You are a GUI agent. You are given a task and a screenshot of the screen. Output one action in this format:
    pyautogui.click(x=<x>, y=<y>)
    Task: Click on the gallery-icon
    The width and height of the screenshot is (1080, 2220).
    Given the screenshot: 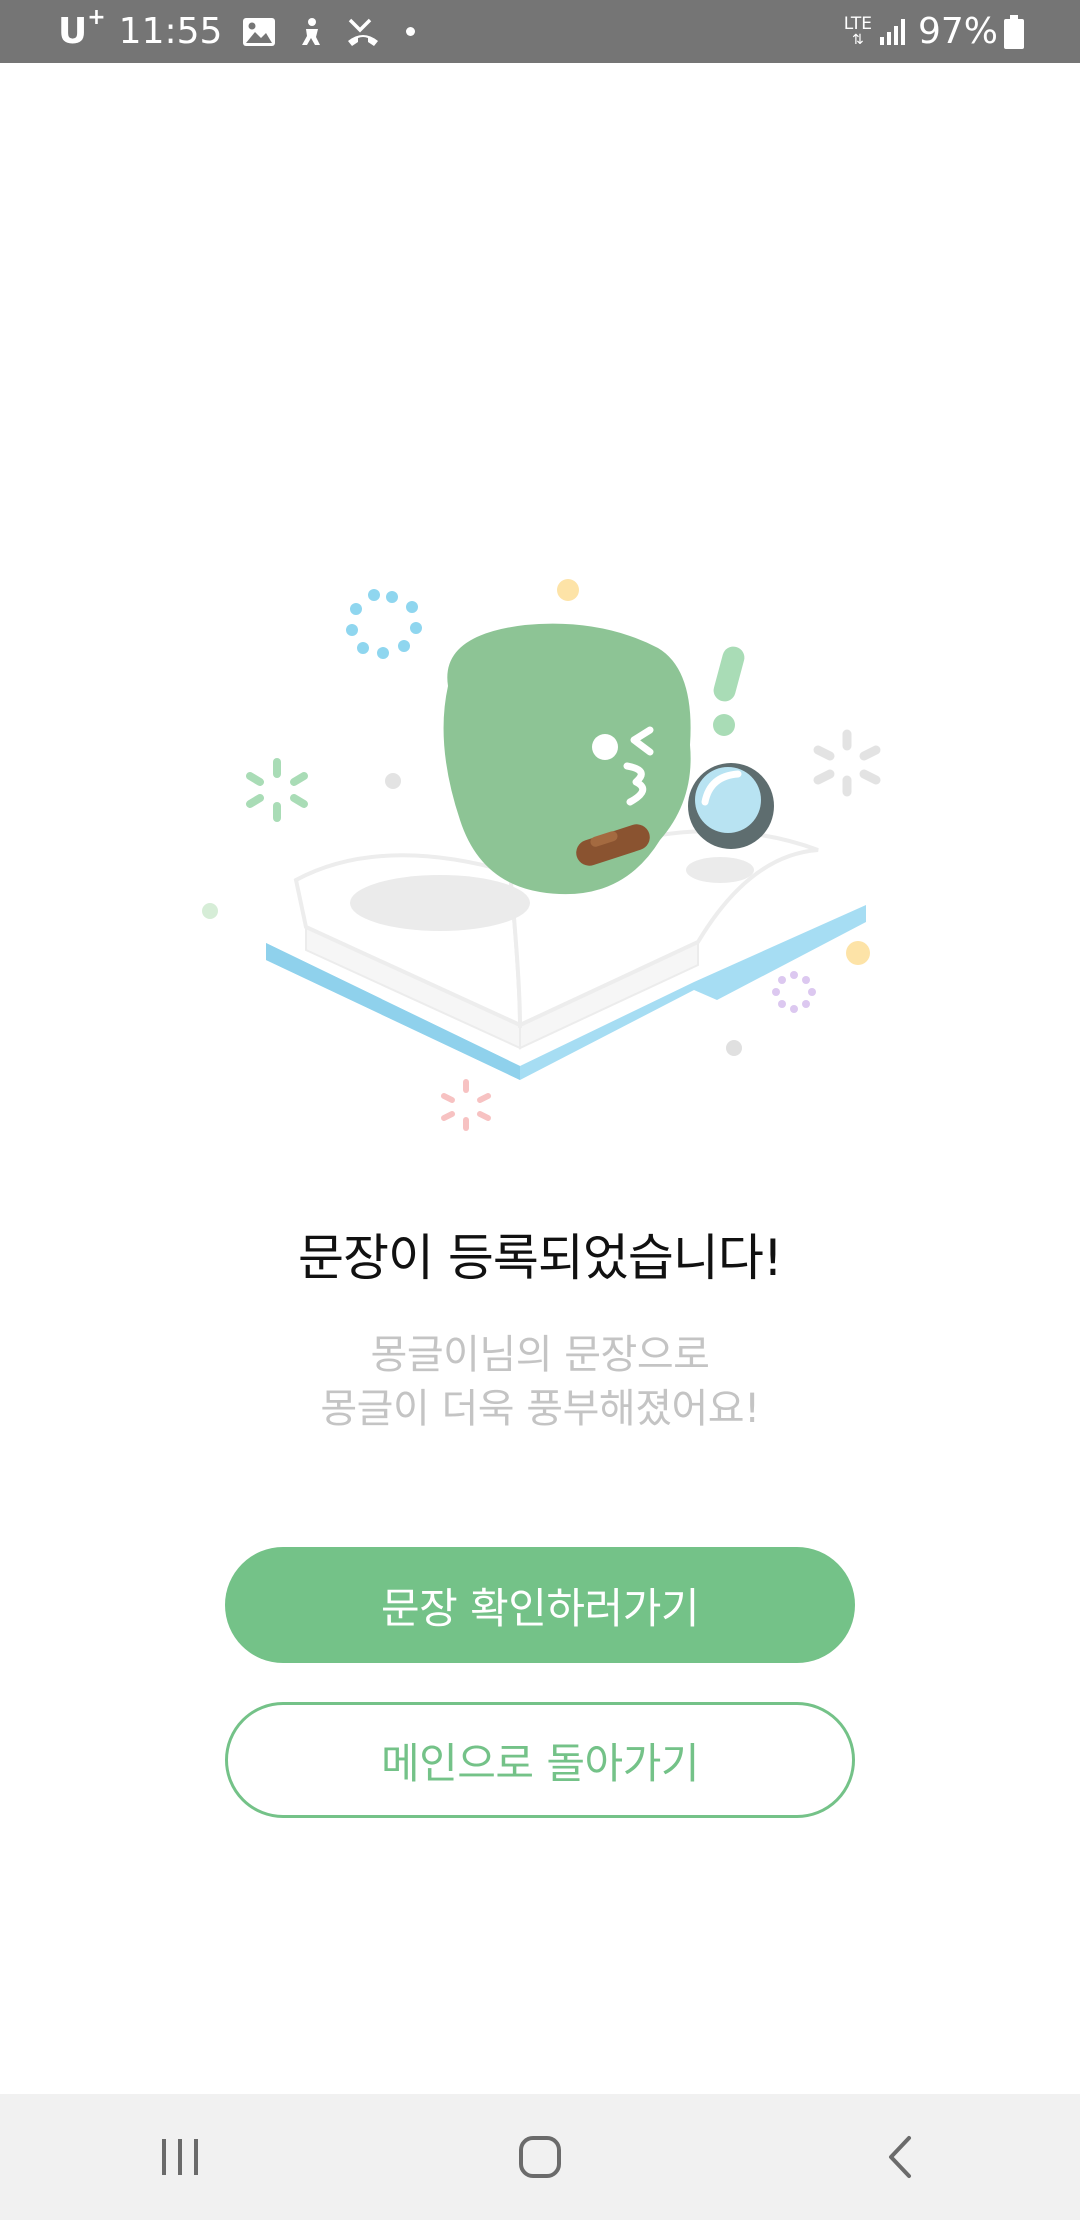 What is the action you would take?
    pyautogui.click(x=259, y=32)
    